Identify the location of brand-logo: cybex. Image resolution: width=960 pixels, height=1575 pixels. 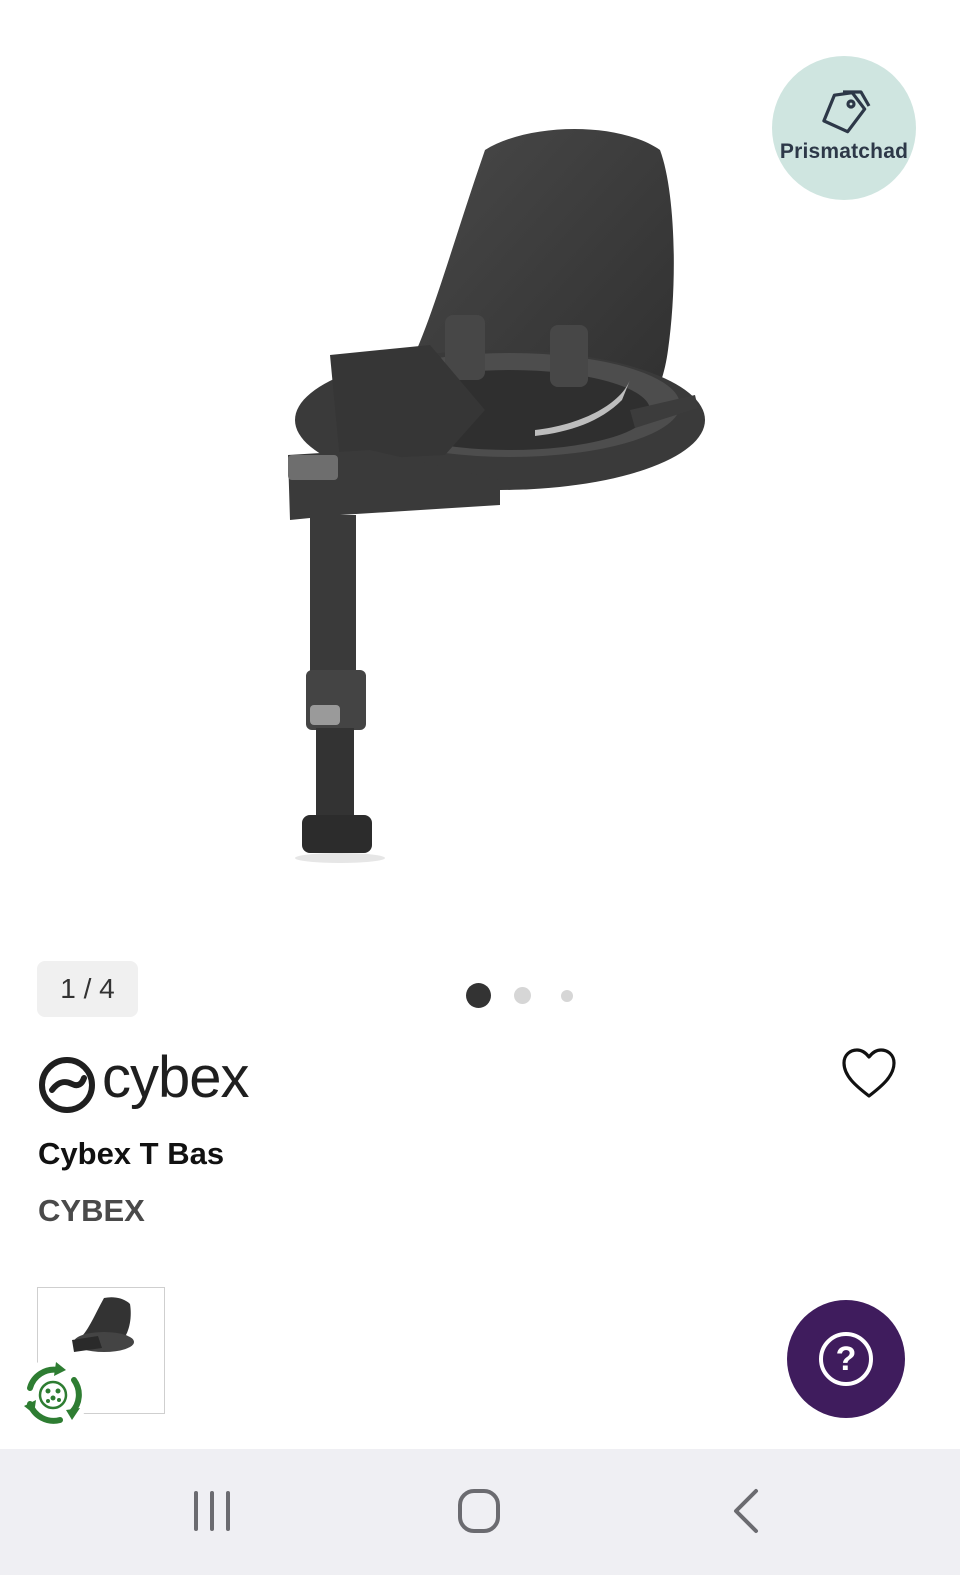
(168, 1087).